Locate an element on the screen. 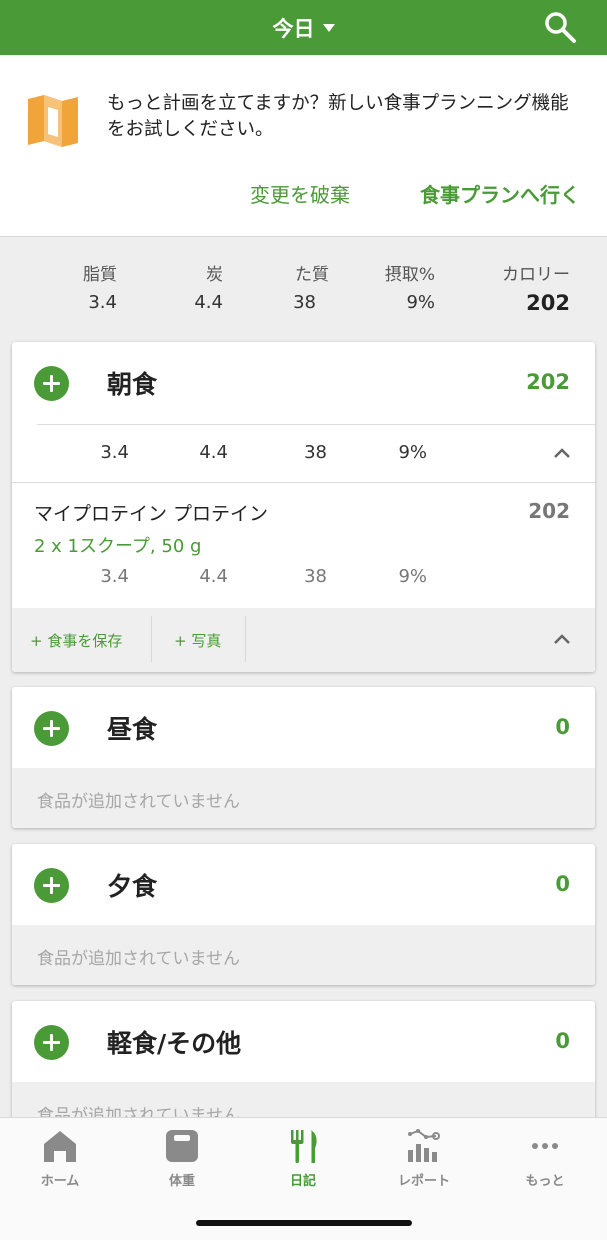 This screenshot has height=1240, width=607. tab-label: 日記 is located at coordinates (302, 1181).